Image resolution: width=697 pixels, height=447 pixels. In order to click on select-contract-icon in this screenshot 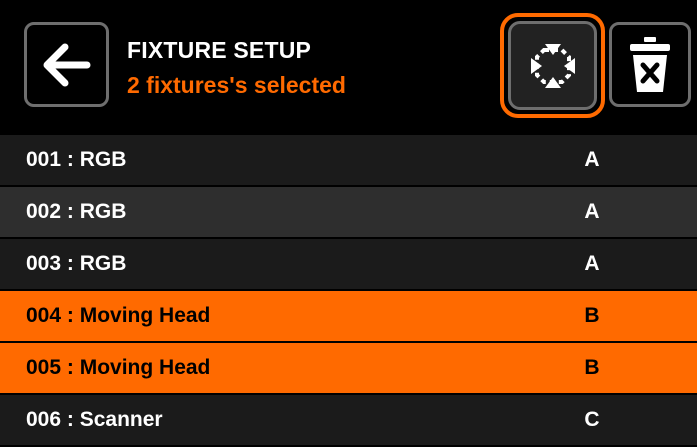, I will do `click(552, 65)`.